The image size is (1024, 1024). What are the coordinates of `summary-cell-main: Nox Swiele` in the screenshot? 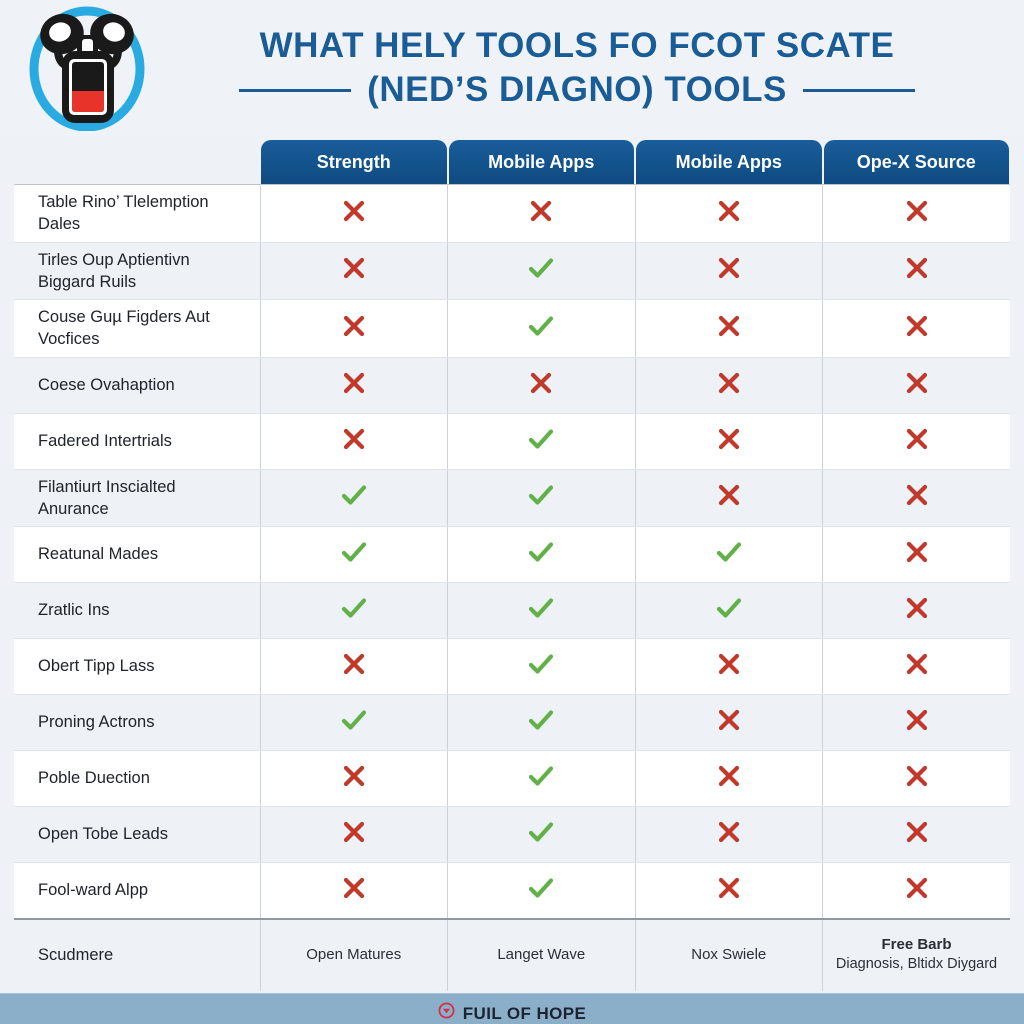 It's located at (729, 954).